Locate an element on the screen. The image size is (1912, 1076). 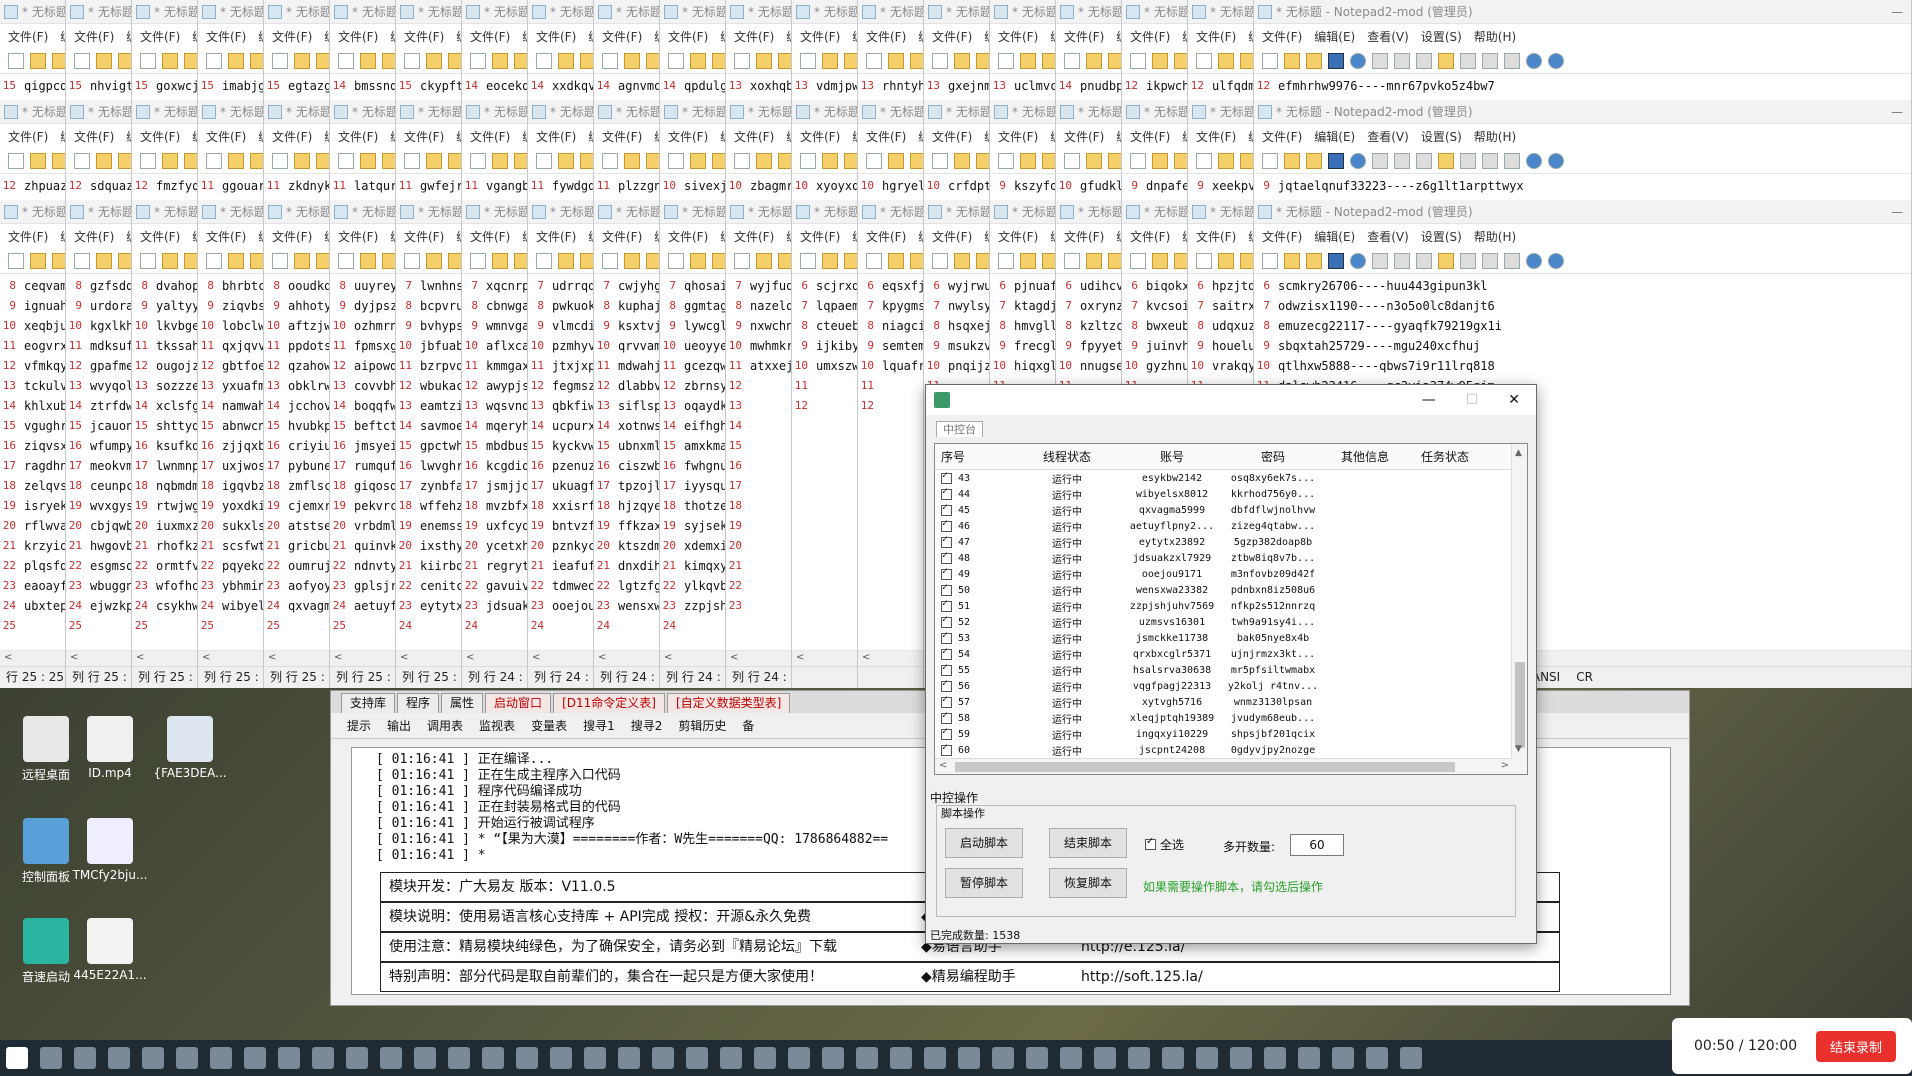
menu-item: 设置(S) is located at coordinates (1441, 36).